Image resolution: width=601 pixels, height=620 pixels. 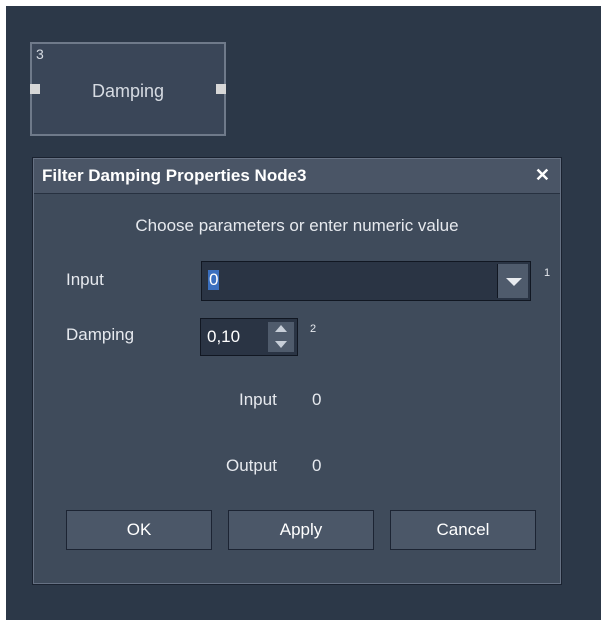 I want to click on node-number: 3, so click(x=40, y=54).